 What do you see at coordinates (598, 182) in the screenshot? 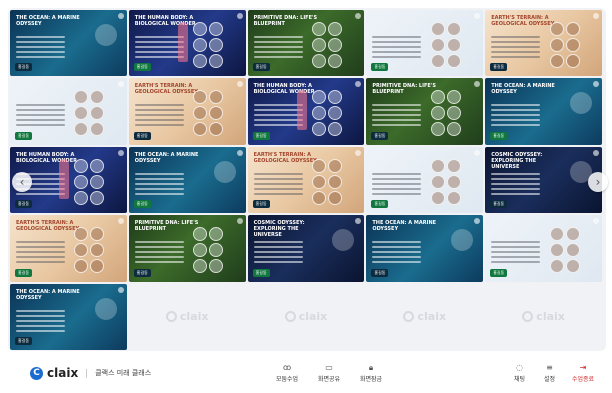
I see `next-page-button: ›` at bounding box center [598, 182].